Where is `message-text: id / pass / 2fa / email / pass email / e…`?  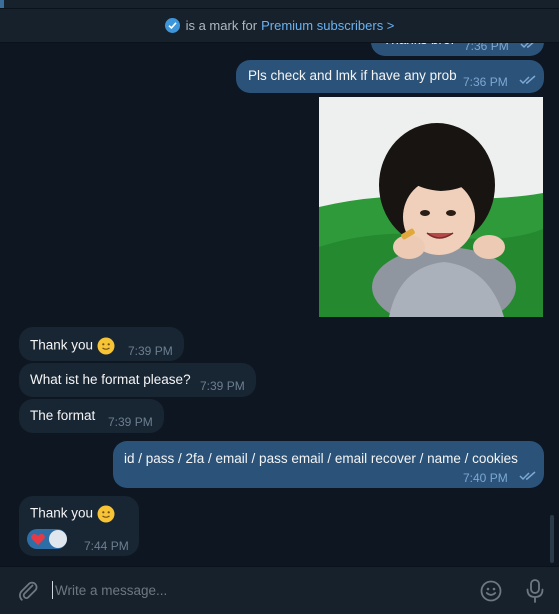
message-text: id / pass / 2fa / email / pass email / e… is located at coordinates (321, 458).